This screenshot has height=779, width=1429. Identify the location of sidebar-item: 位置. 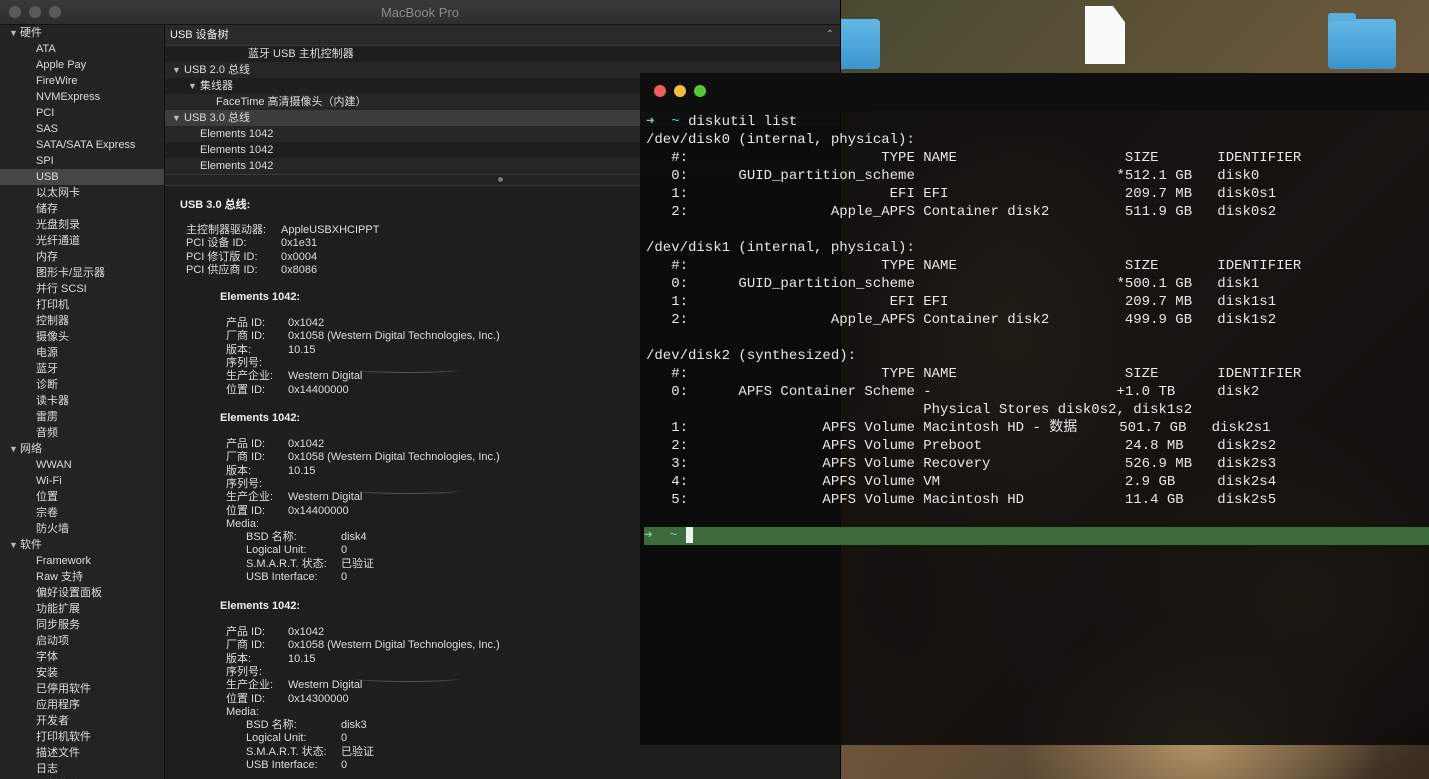
(82, 497).